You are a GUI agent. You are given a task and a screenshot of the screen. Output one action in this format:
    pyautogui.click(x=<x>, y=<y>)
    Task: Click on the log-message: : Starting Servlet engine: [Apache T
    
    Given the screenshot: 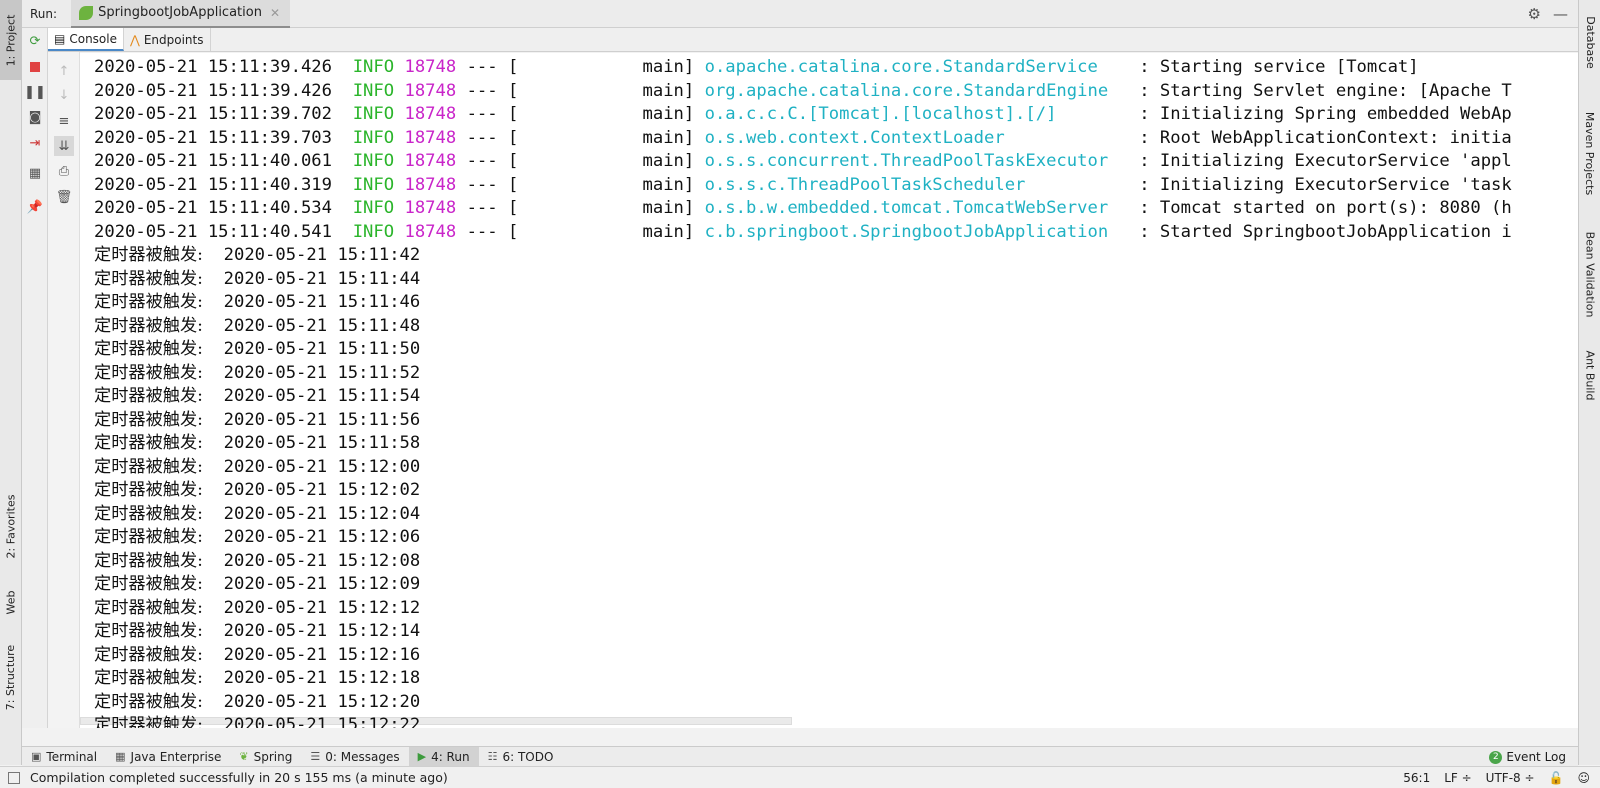 What is the action you would take?
    pyautogui.click(x=1325, y=90)
    